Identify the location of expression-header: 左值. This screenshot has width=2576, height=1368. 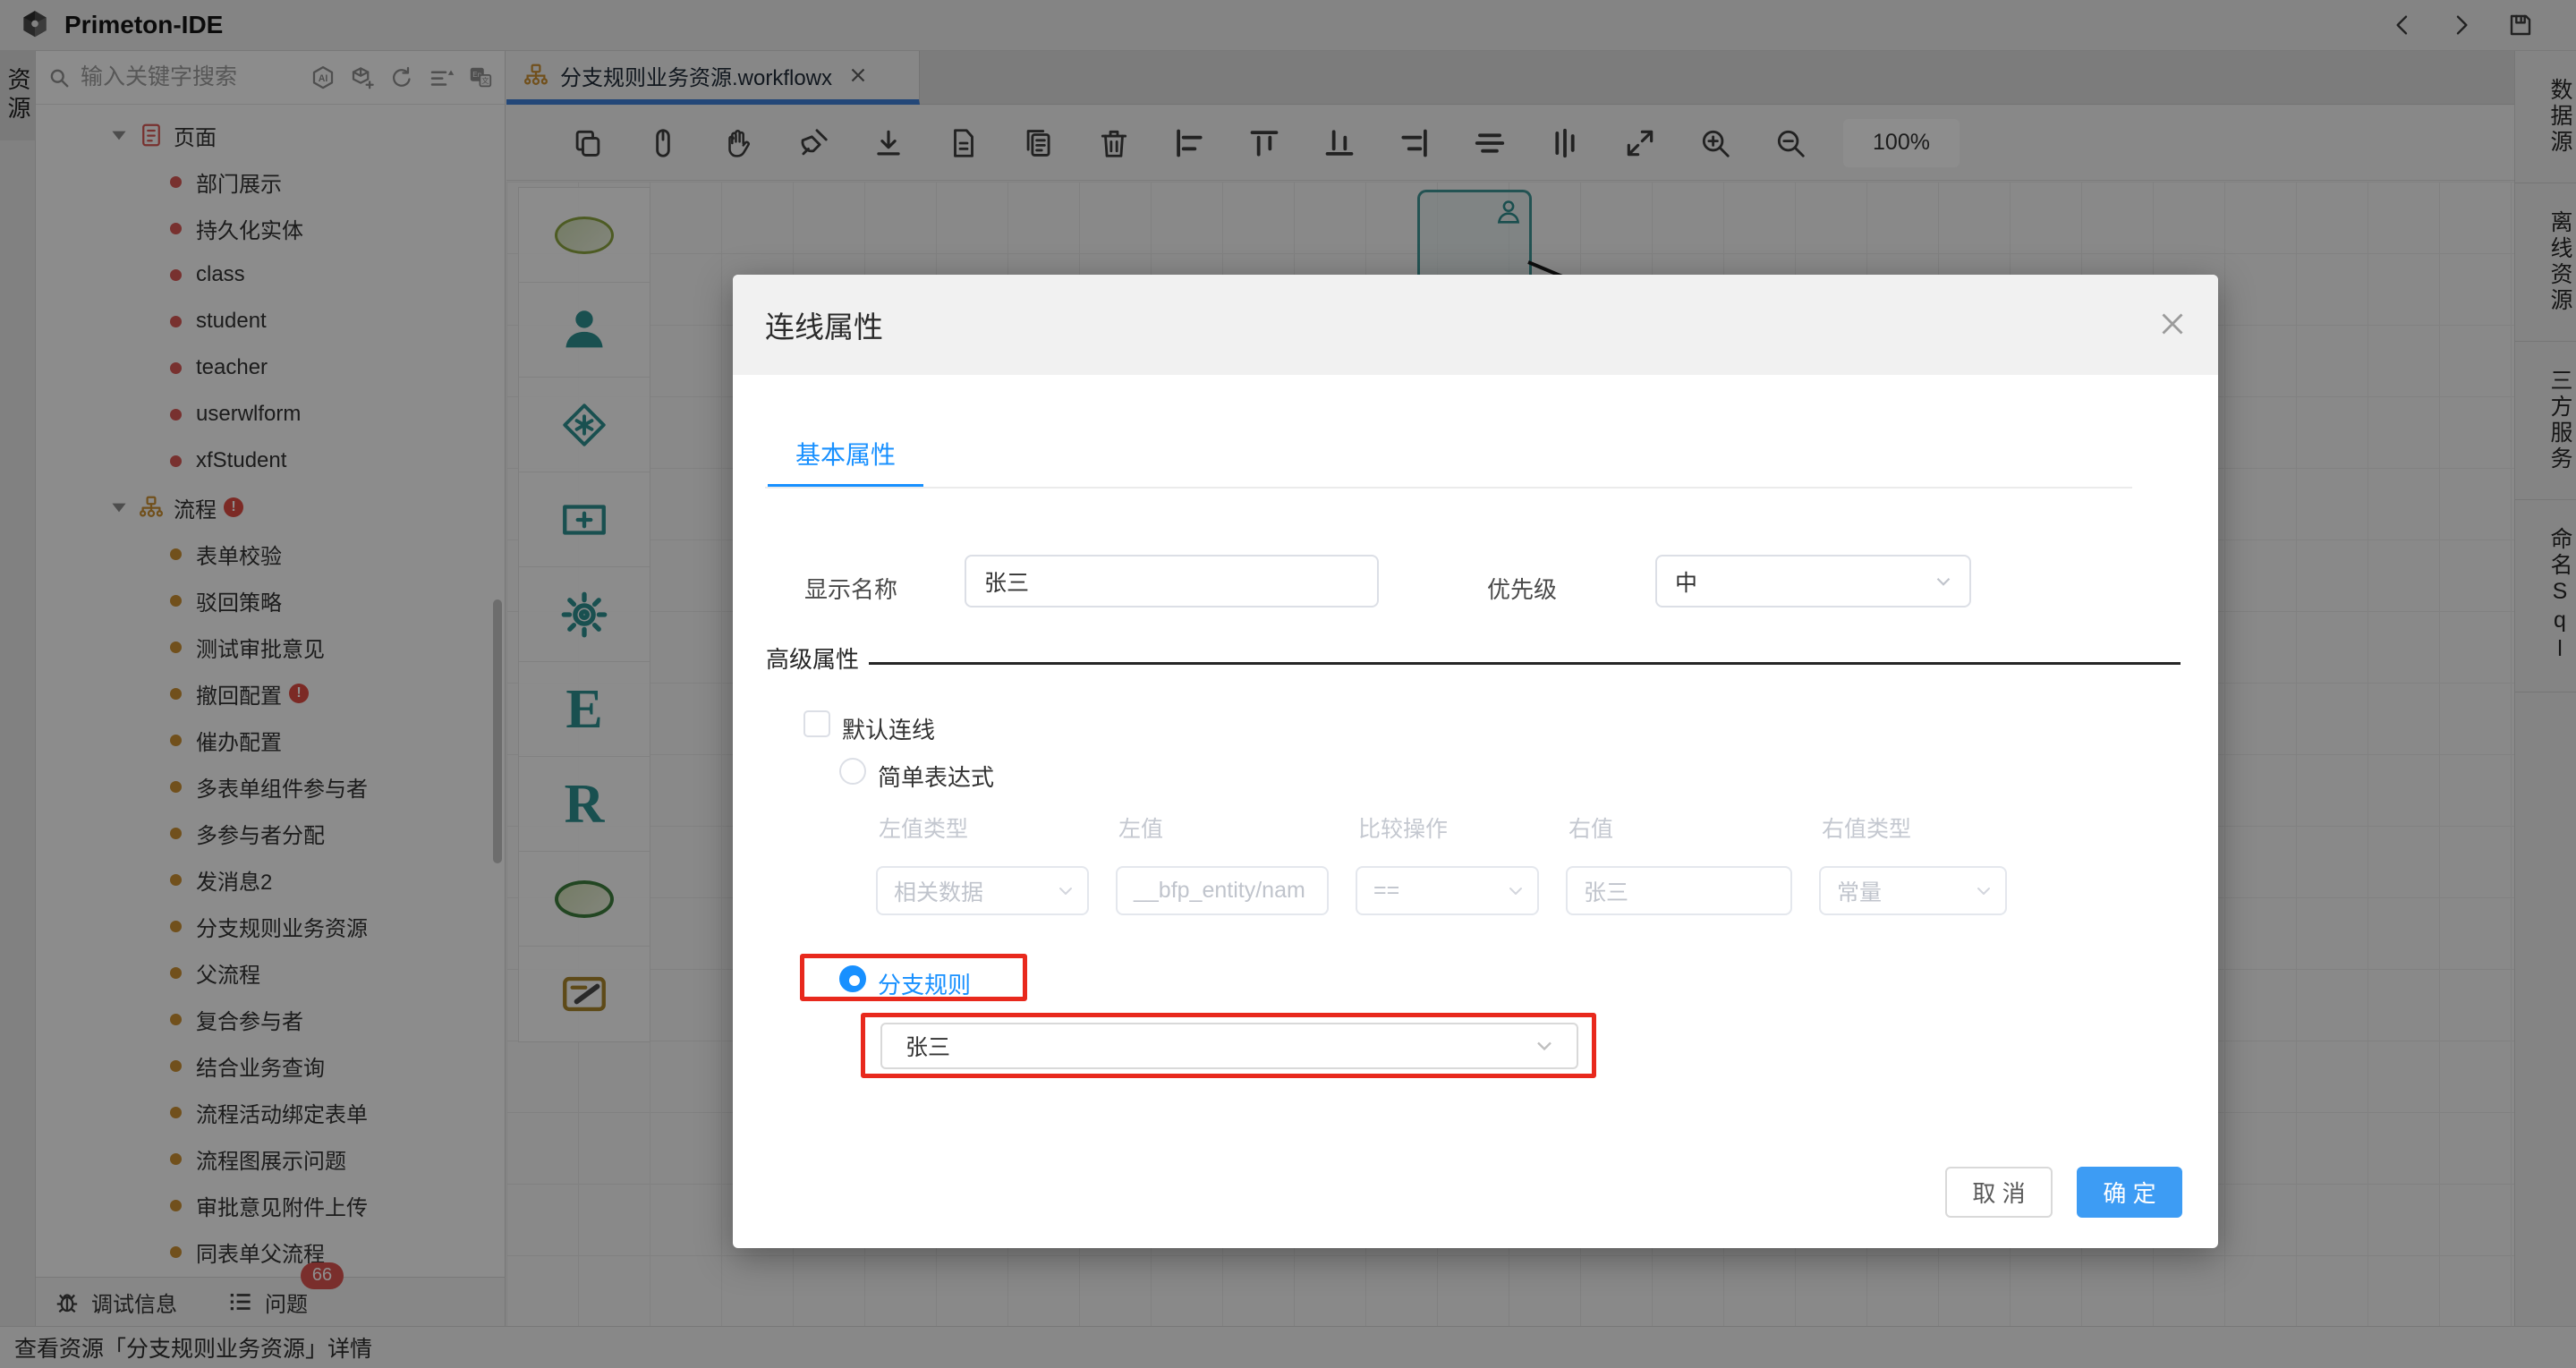
(1141, 829).